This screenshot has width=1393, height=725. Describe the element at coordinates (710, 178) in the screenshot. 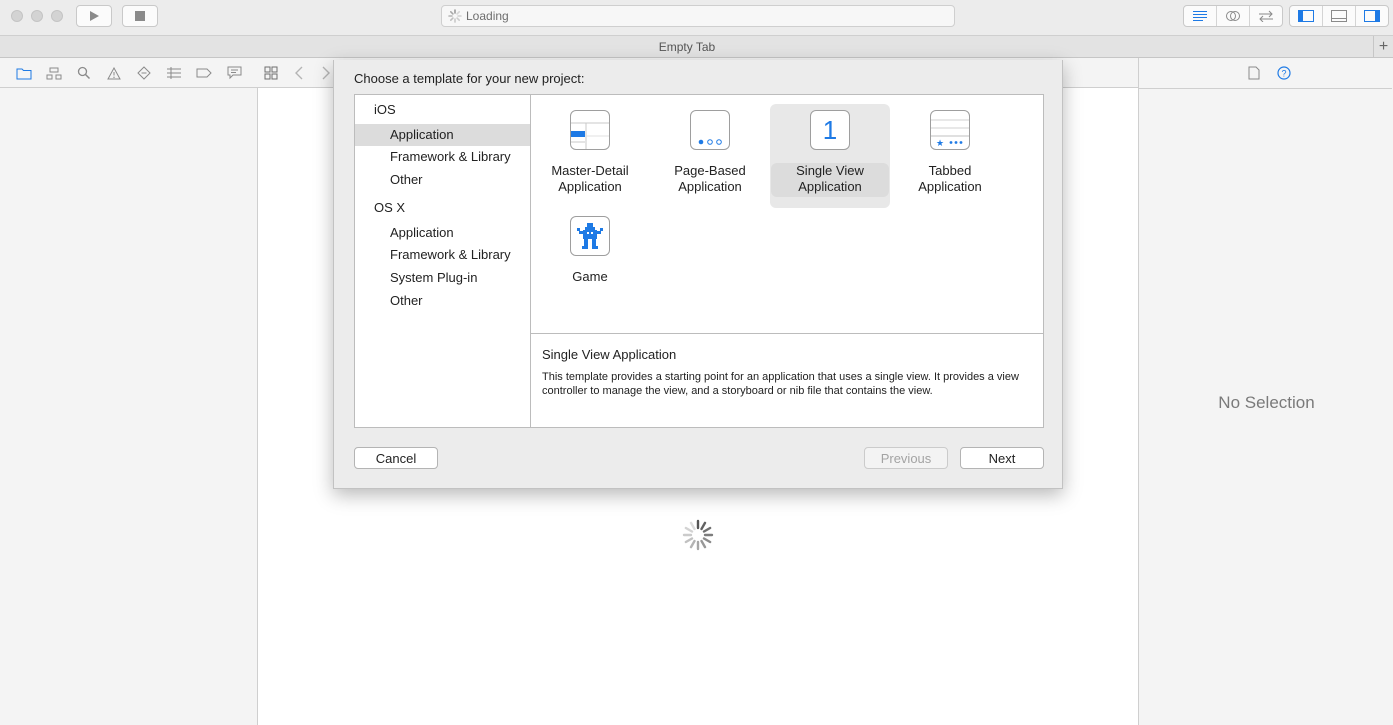

I see `template-label: Page-Based Application` at that location.